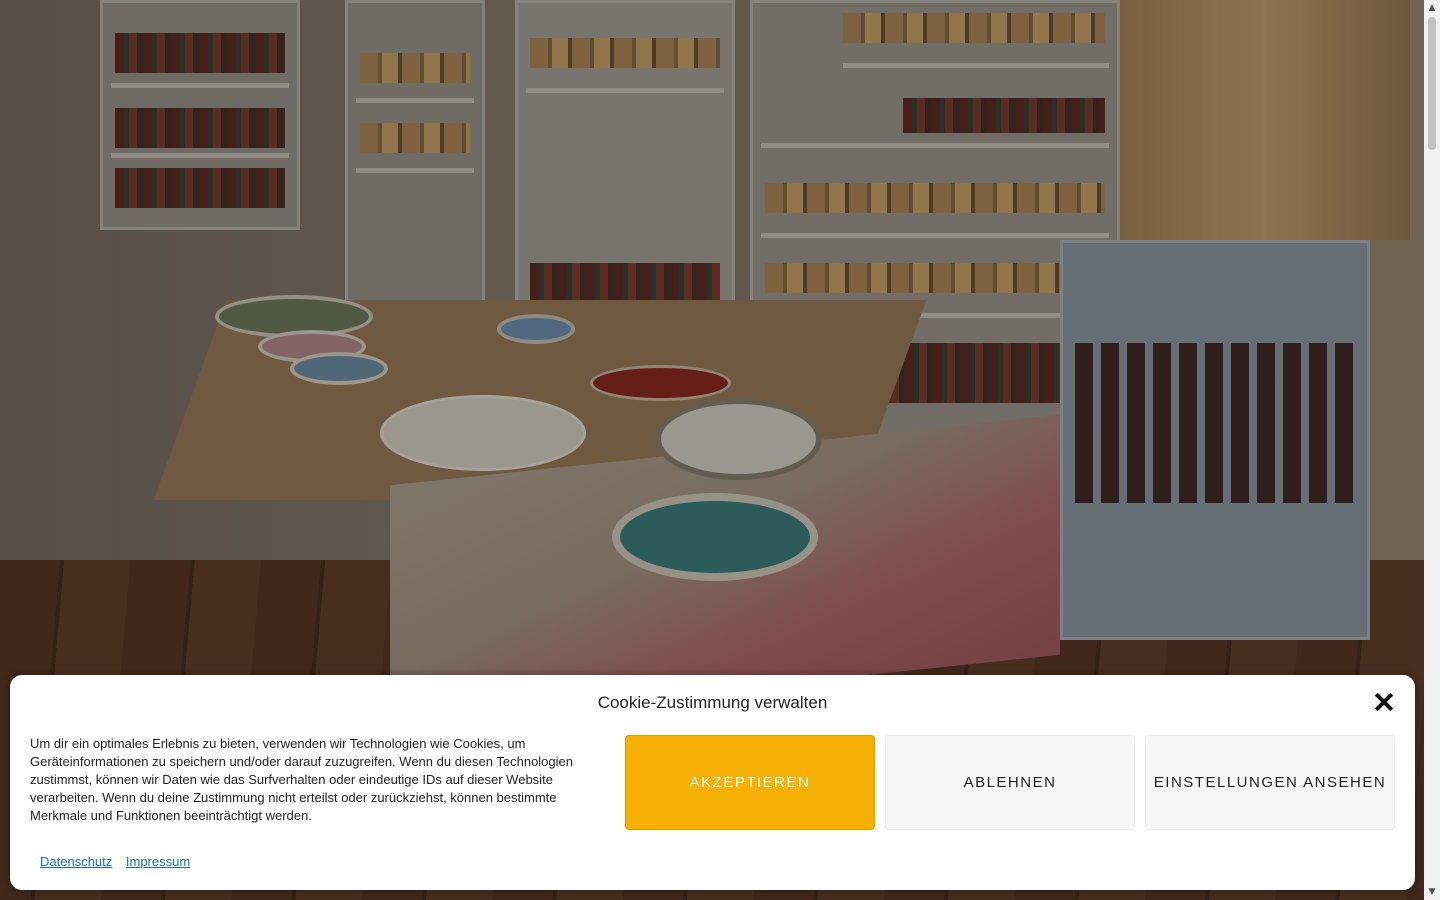 This screenshot has width=1440, height=900. Describe the element at coordinates (1010, 782) in the screenshot. I see `deny-button: ABLEHNEN` at that location.